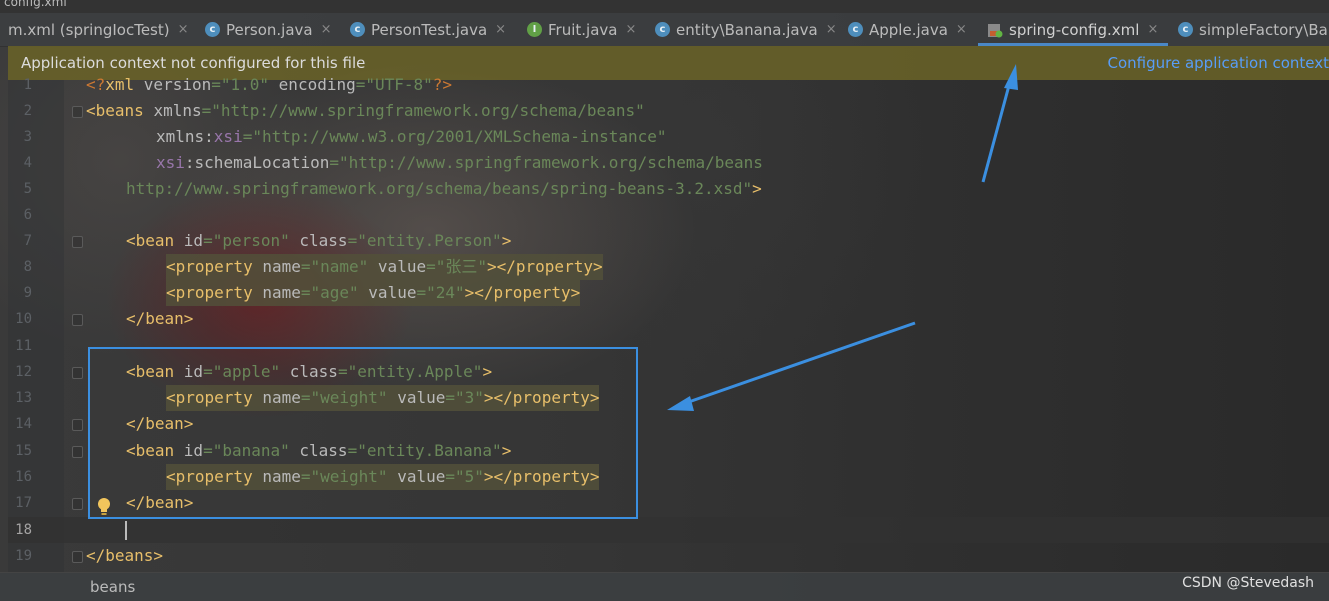  Describe the element at coordinates (1248, 583) in the screenshot. I see `watermark: CSDN @Stevedash` at that location.